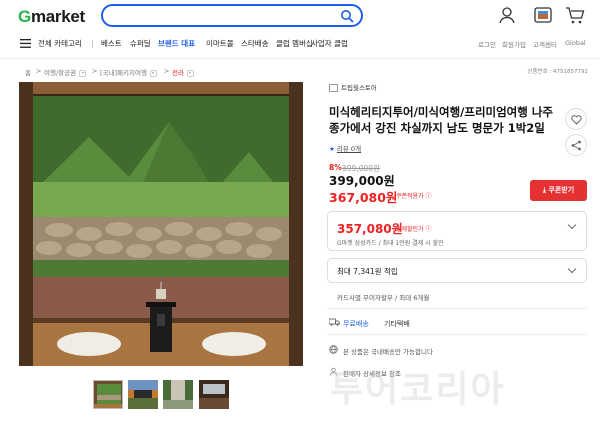 The height and width of the screenshot is (425, 600). I want to click on nav-divider, so click(92, 44).